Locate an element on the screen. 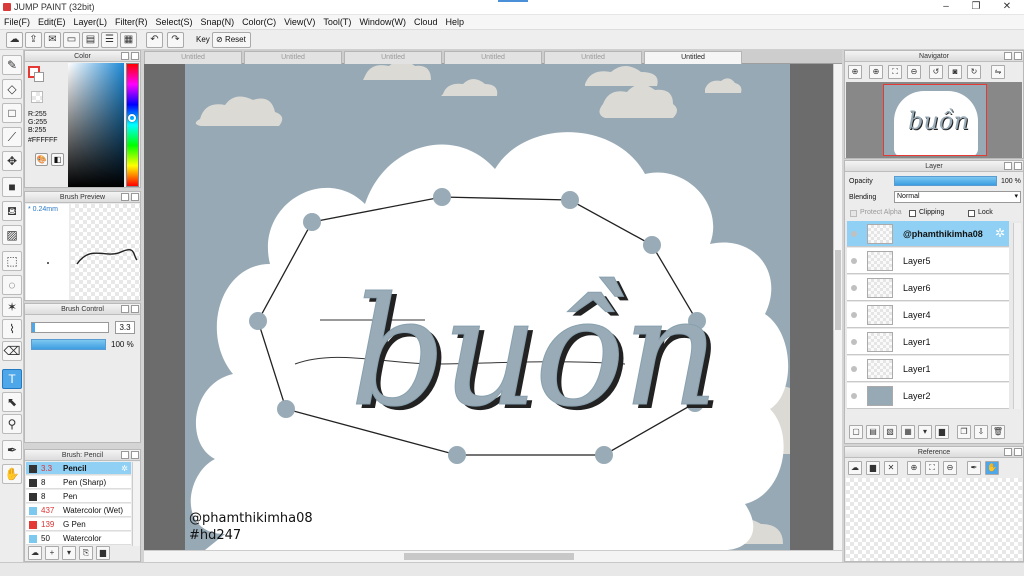 This screenshot has height=576, width=1024. hue-handle is located at coordinates (132, 118).